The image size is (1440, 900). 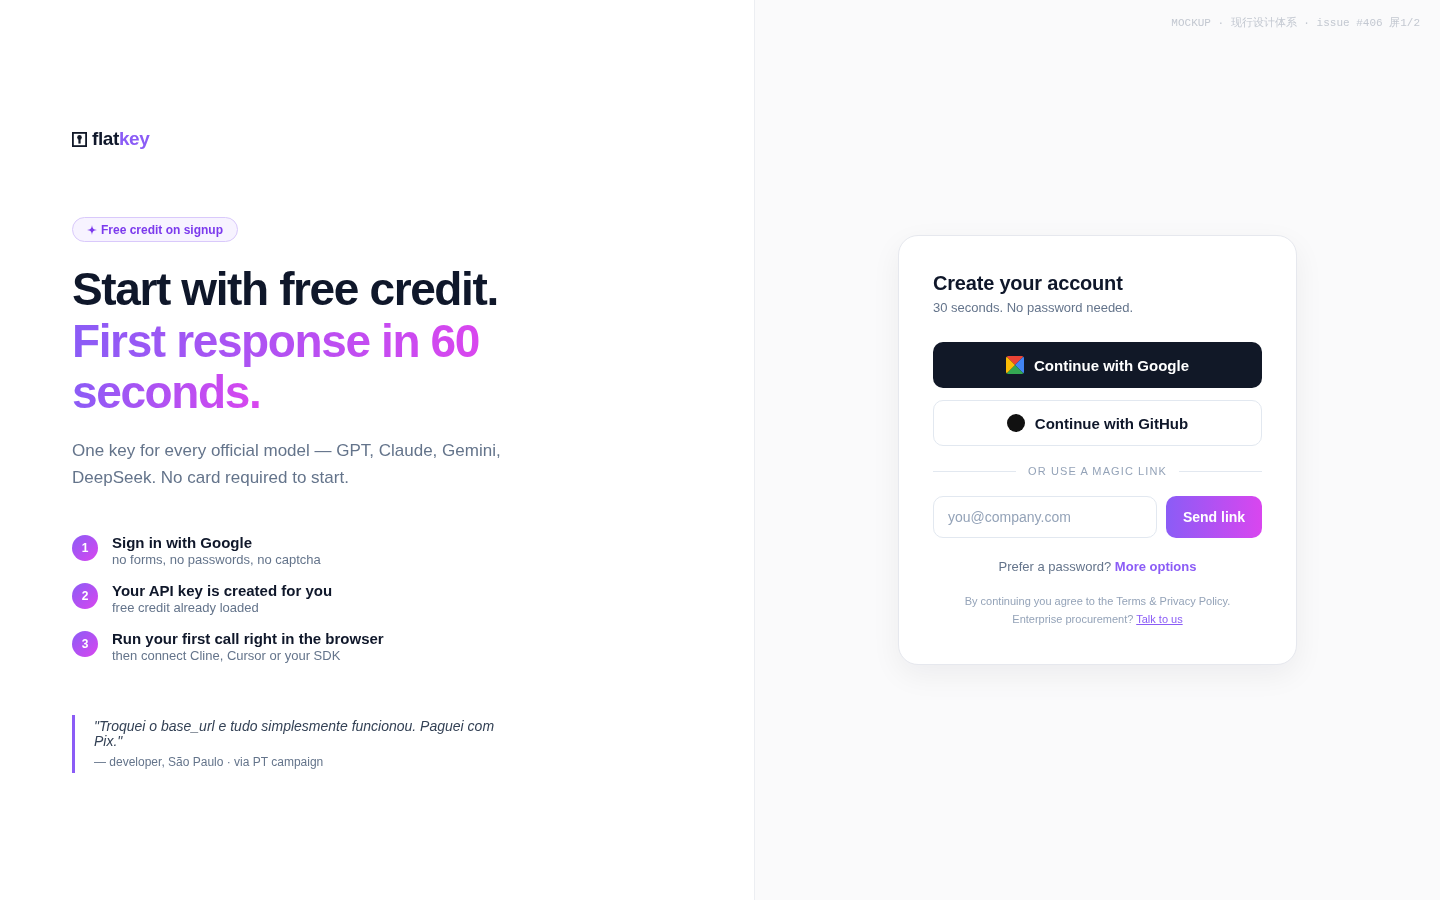 I want to click on password-prompt: Prefer a password? More options, so click(x=1097, y=567).